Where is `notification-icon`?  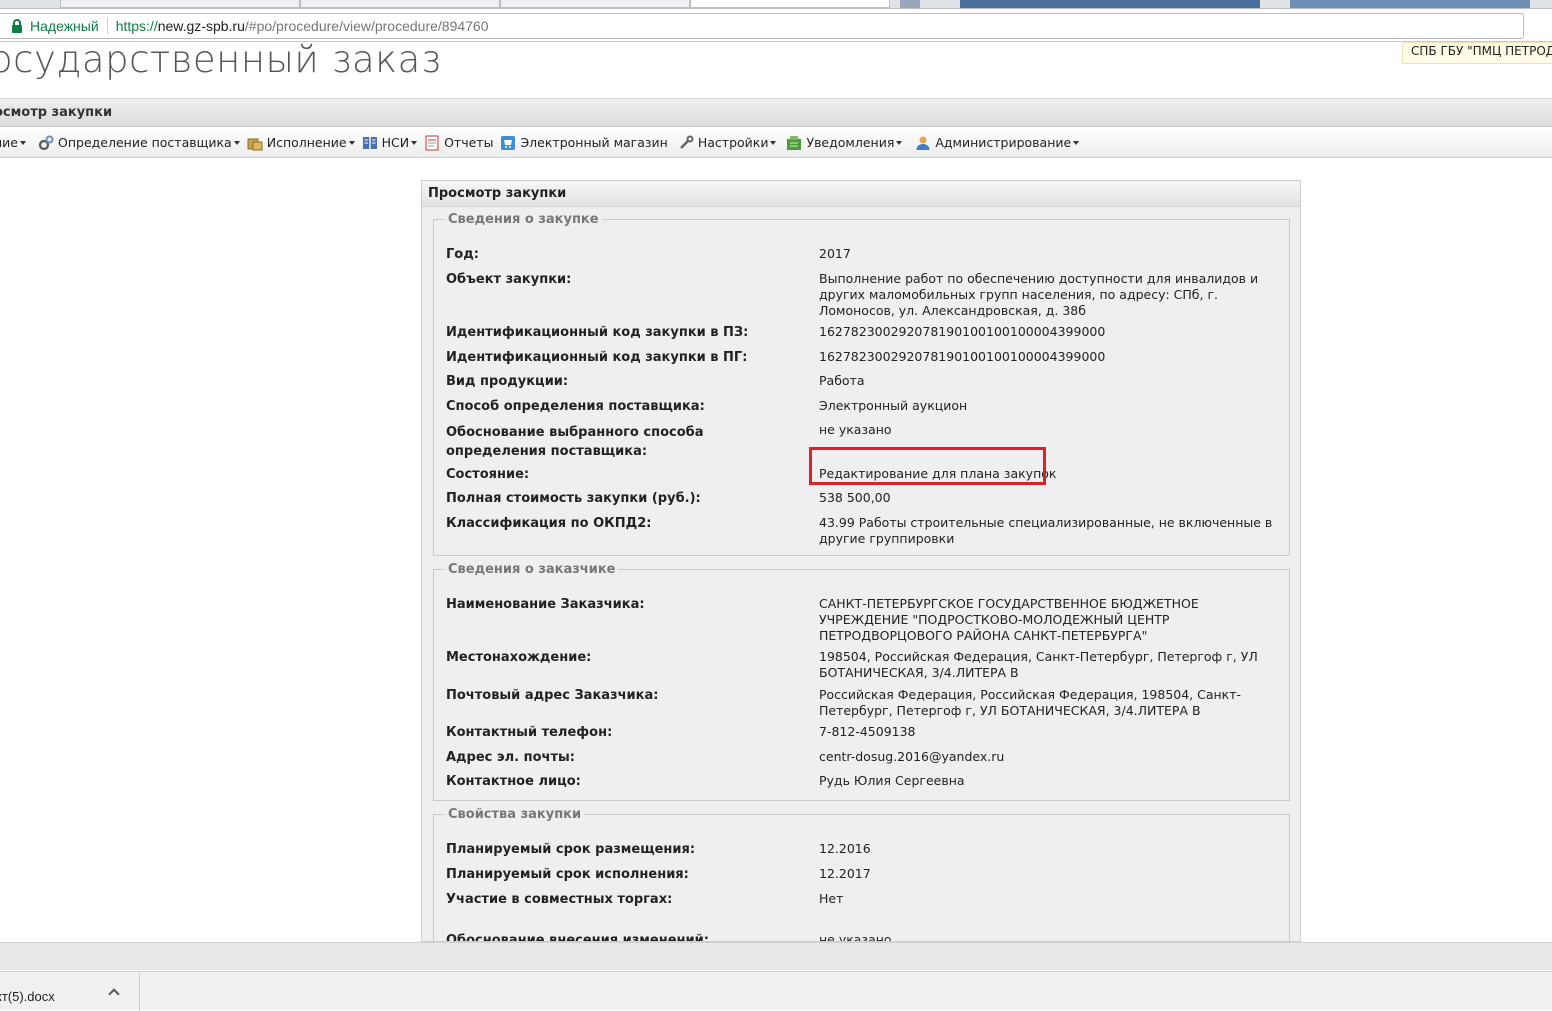
notification-icon is located at coordinates (794, 143).